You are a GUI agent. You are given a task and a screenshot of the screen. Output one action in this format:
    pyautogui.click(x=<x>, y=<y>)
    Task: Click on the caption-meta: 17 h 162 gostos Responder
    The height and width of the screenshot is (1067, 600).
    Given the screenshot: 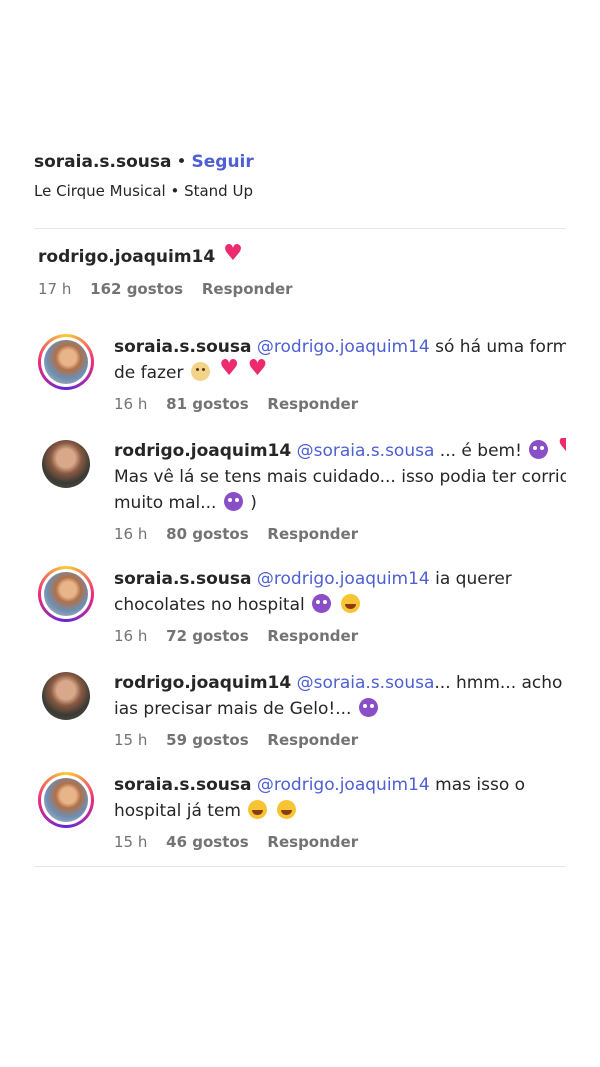 What is the action you would take?
    pyautogui.click(x=302, y=289)
    